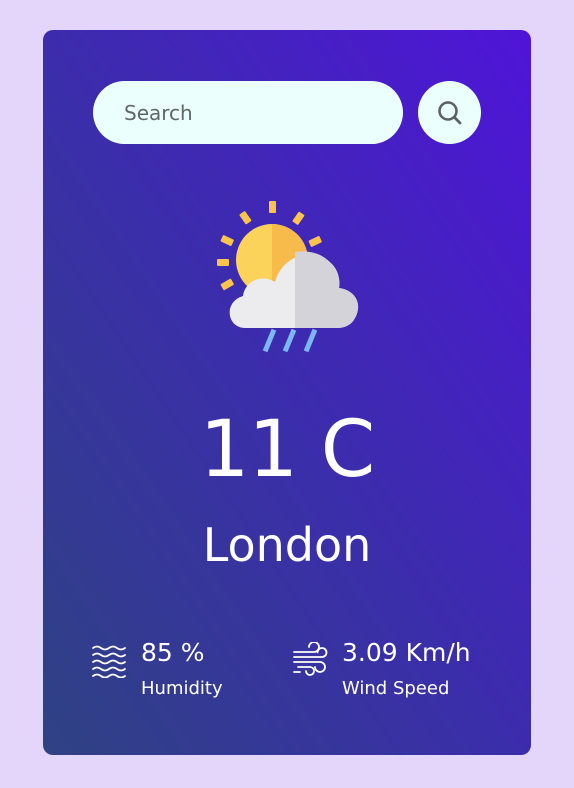 This screenshot has height=788, width=574. I want to click on partly-cloudy-rain-icon, so click(288, 277).